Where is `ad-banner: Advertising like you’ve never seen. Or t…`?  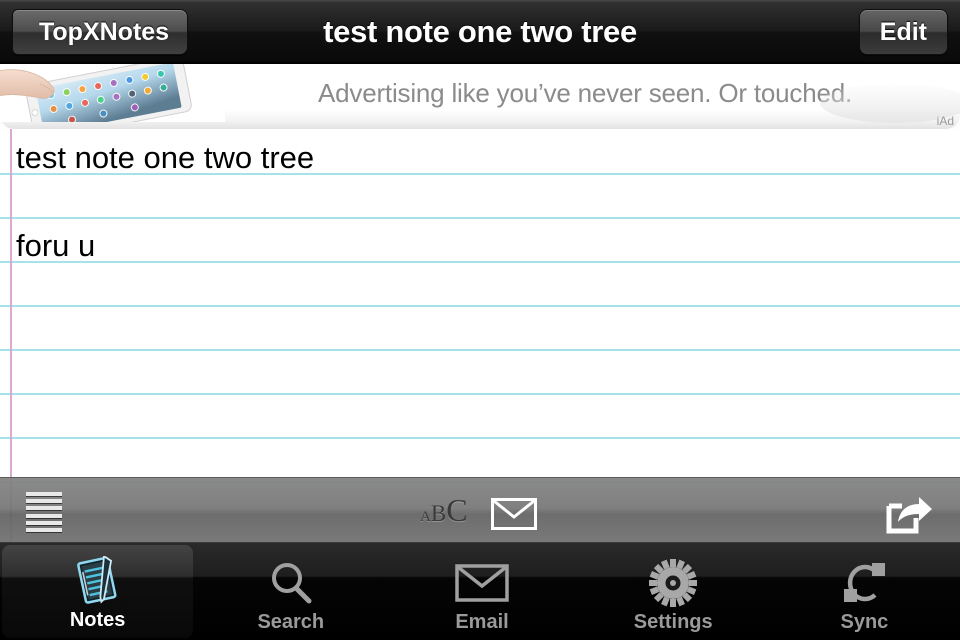
ad-banner: Advertising like you’ve never seen. Or t… is located at coordinates (480, 97).